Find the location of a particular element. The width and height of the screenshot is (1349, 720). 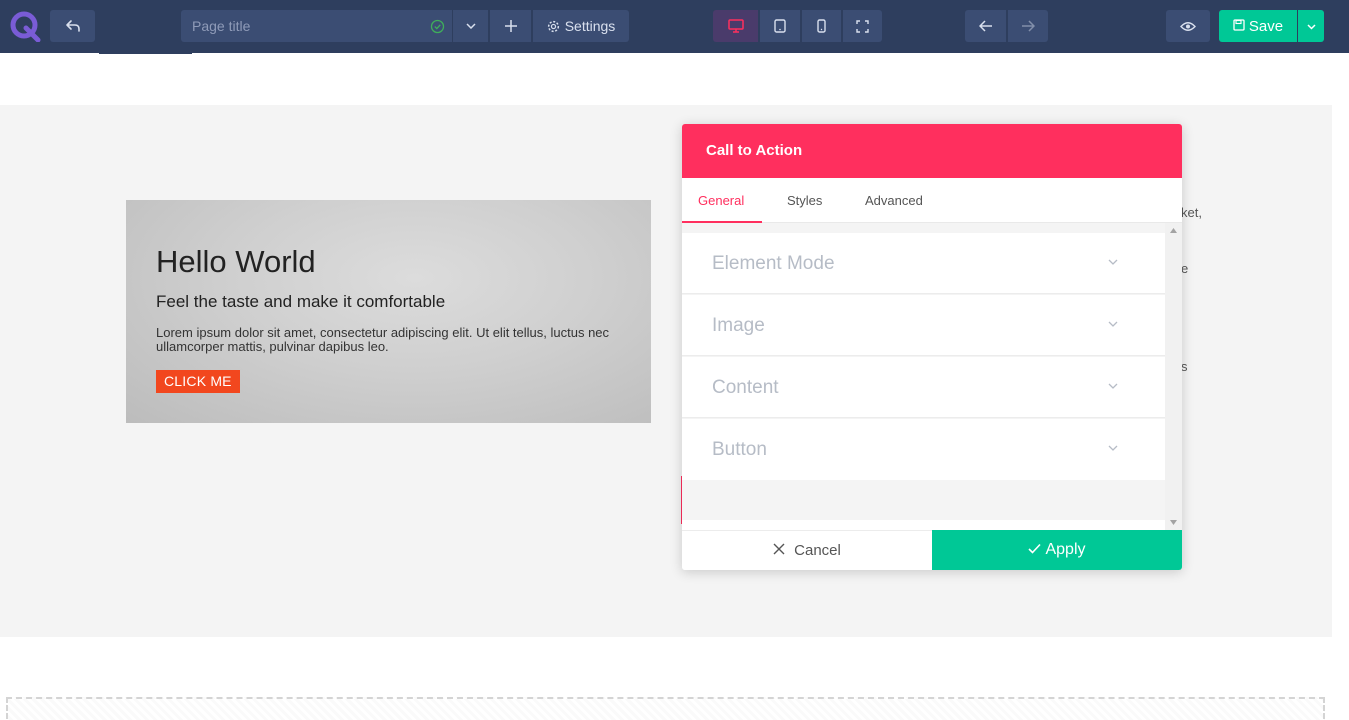

accordion-element-mode: Element Mode is located at coordinates (923, 263).